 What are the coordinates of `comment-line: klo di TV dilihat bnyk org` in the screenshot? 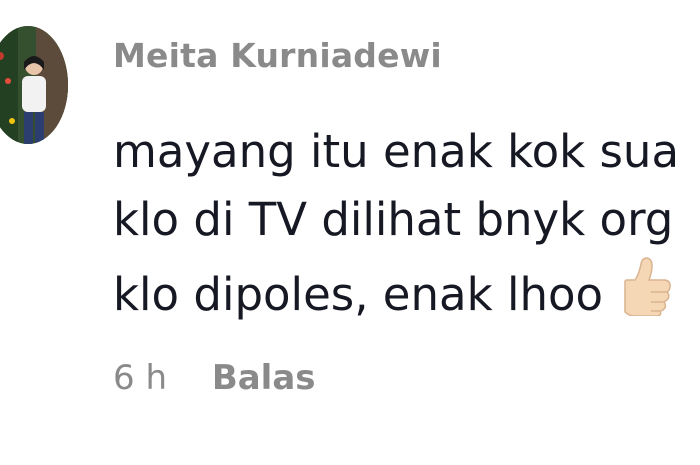 It's located at (393, 219).